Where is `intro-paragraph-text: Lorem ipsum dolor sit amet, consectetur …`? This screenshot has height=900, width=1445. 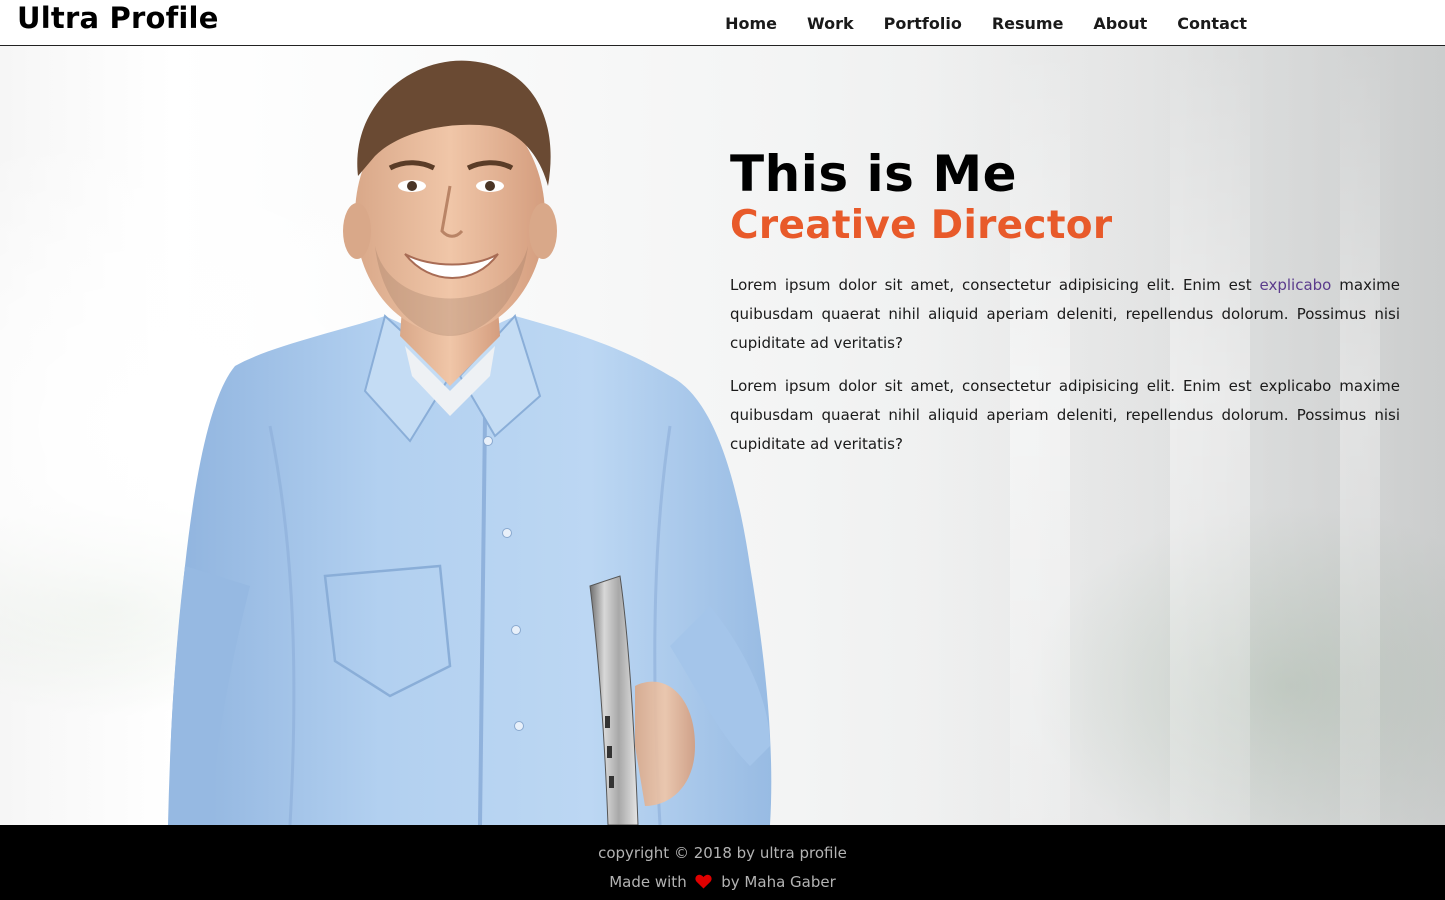
intro-paragraph-text: Lorem ipsum dolor sit amet, consectetur … is located at coordinates (995, 285).